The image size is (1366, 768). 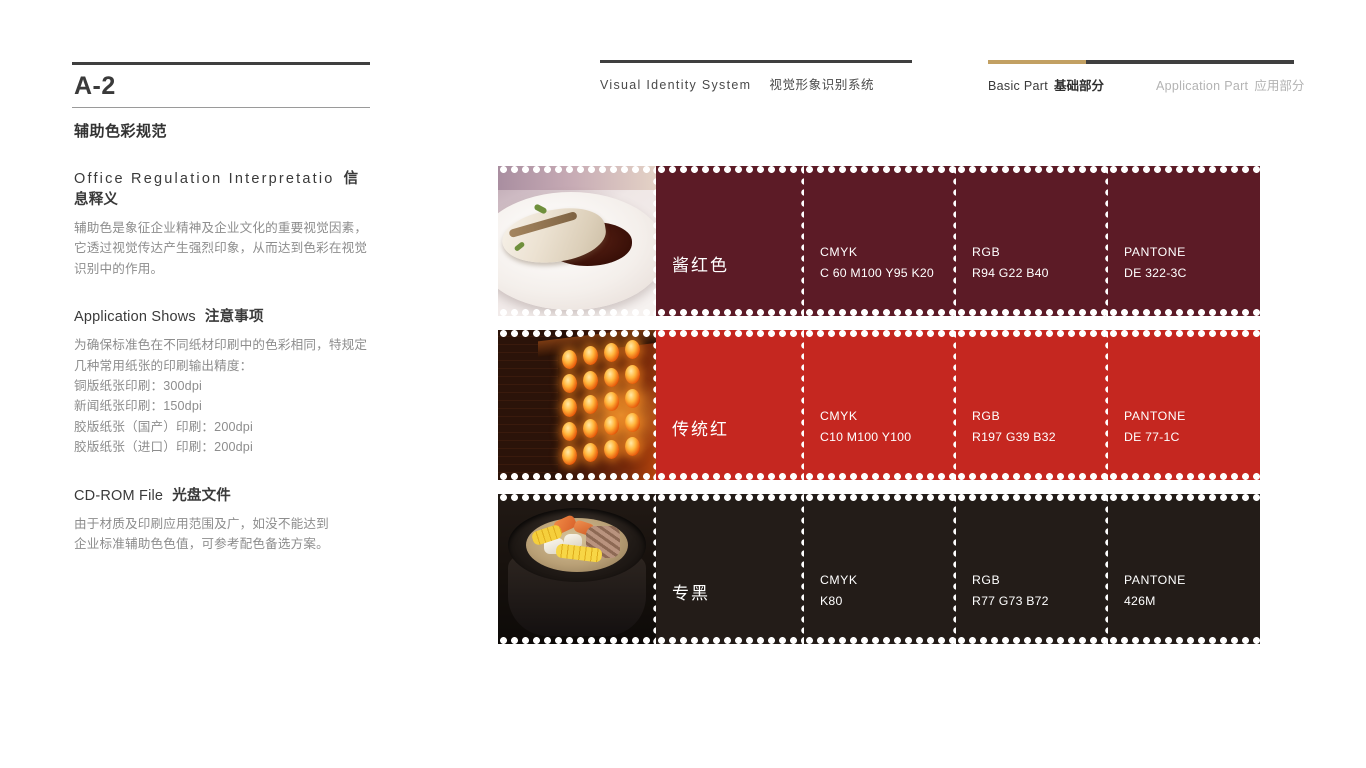 What do you see at coordinates (1140, 600) in the screenshot?
I see `spec-value: 426M` at bounding box center [1140, 600].